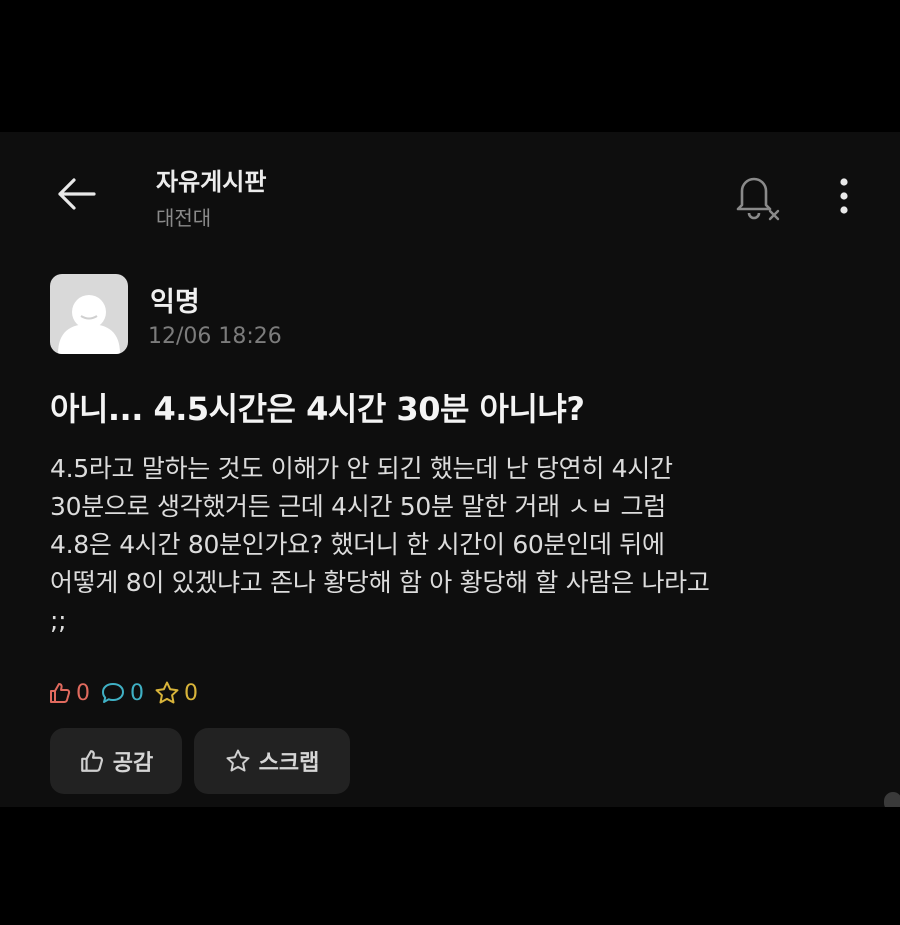 Image resolution: width=900 pixels, height=925 pixels. What do you see at coordinates (83, 693) in the screenshot?
I see `like-count-value: 0` at bounding box center [83, 693].